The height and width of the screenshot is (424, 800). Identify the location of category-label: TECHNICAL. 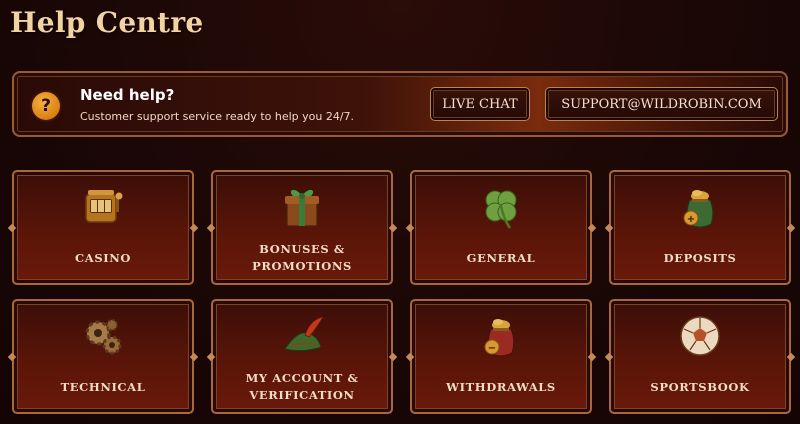
(103, 386).